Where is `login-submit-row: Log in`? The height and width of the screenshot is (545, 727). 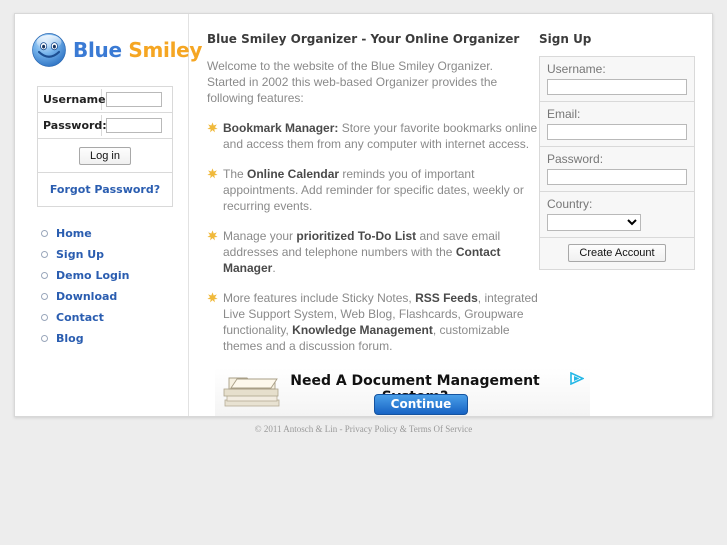 login-submit-row: Log in is located at coordinates (105, 156).